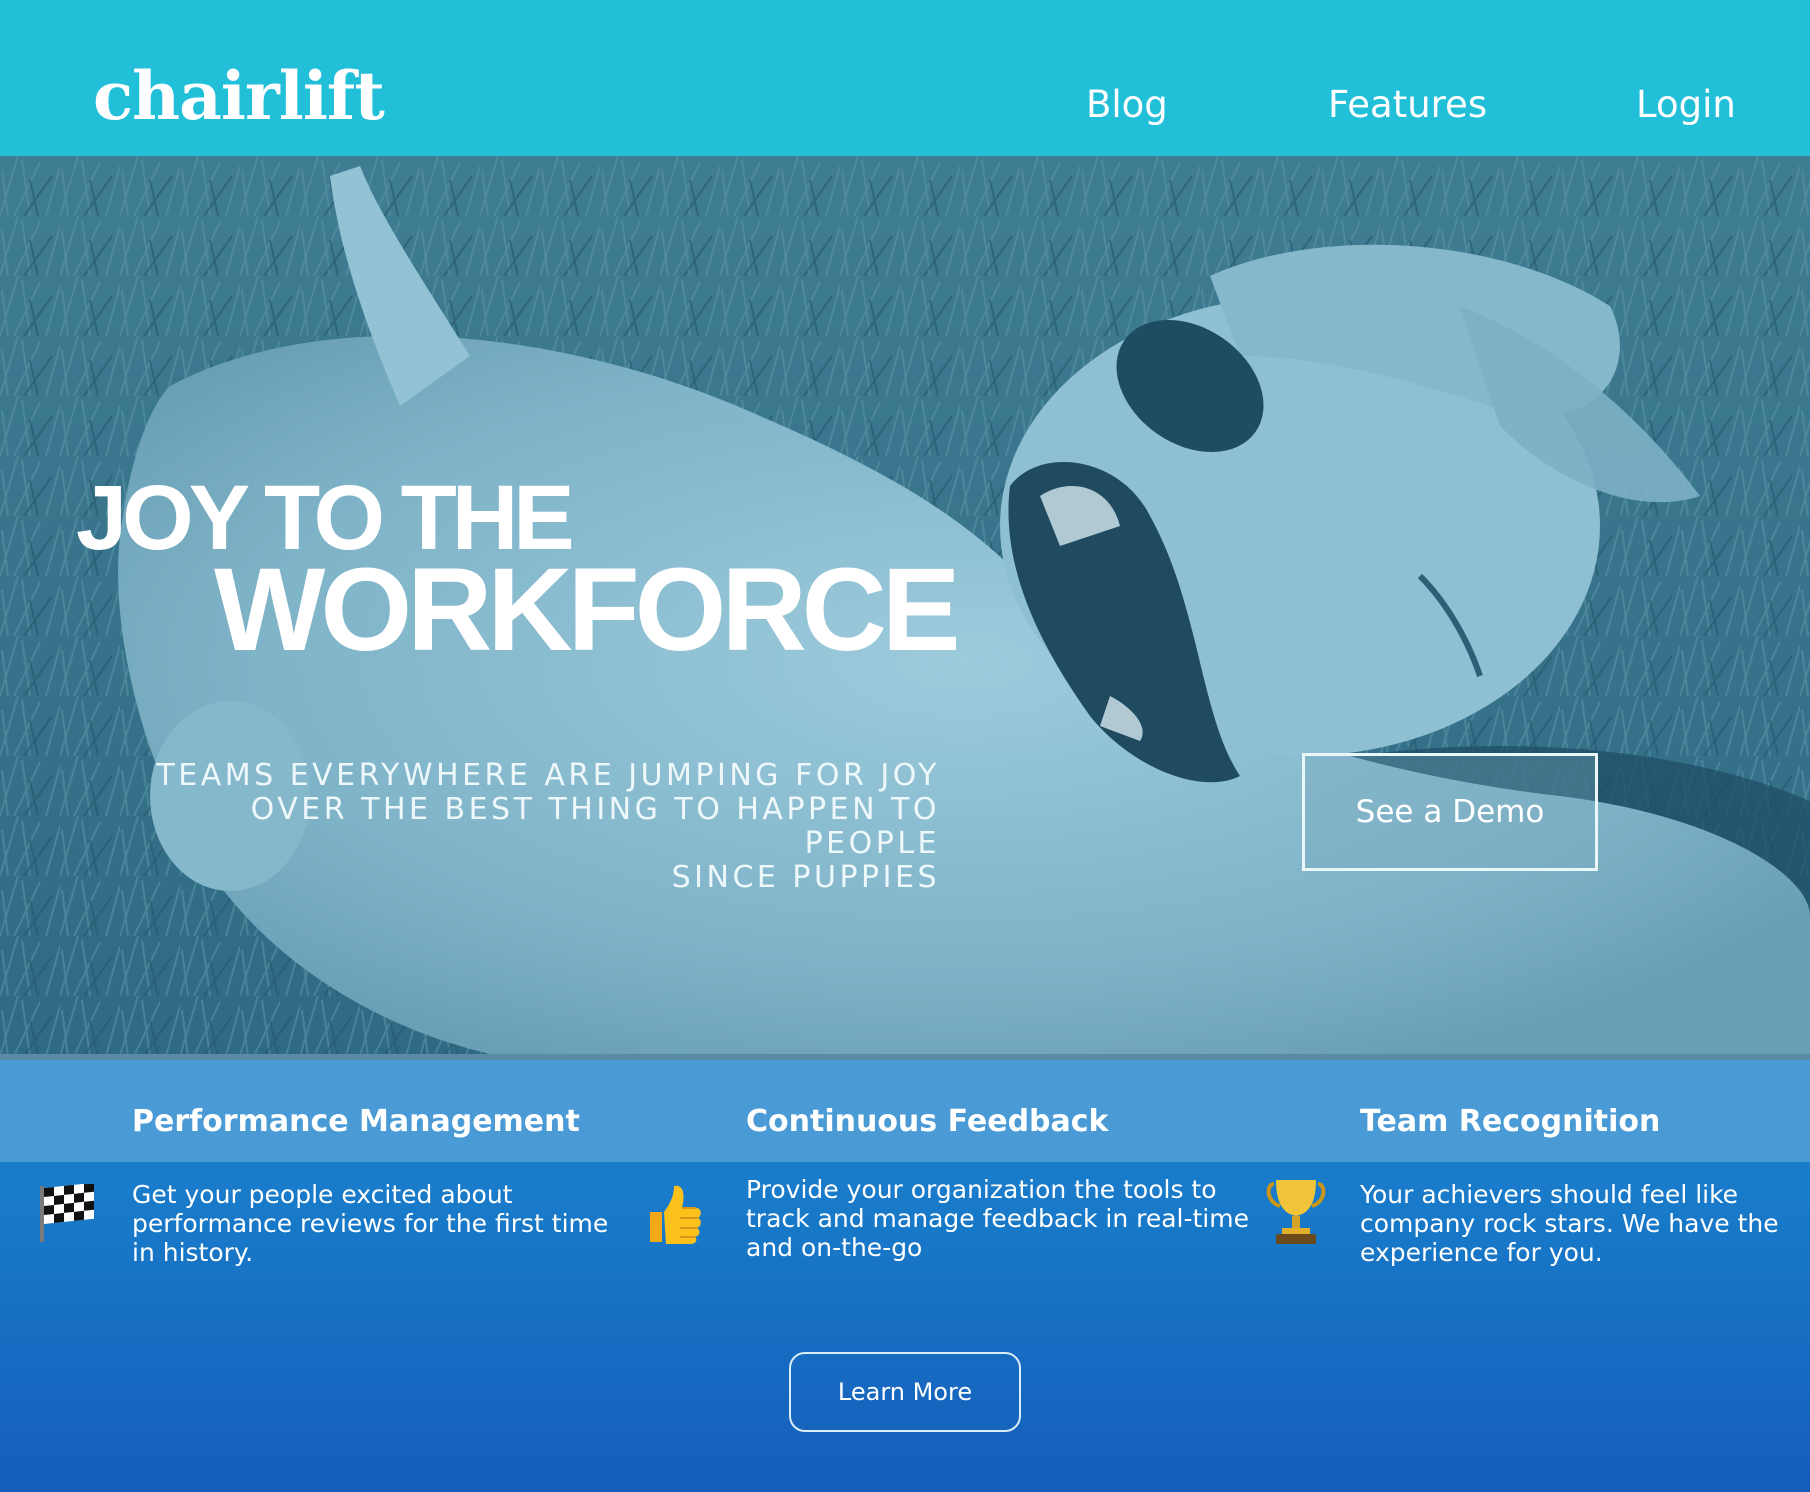 The height and width of the screenshot is (1492, 1810). What do you see at coordinates (927, 1121) in the screenshot?
I see `feature-title-feedback: Continuous Feedback` at bounding box center [927, 1121].